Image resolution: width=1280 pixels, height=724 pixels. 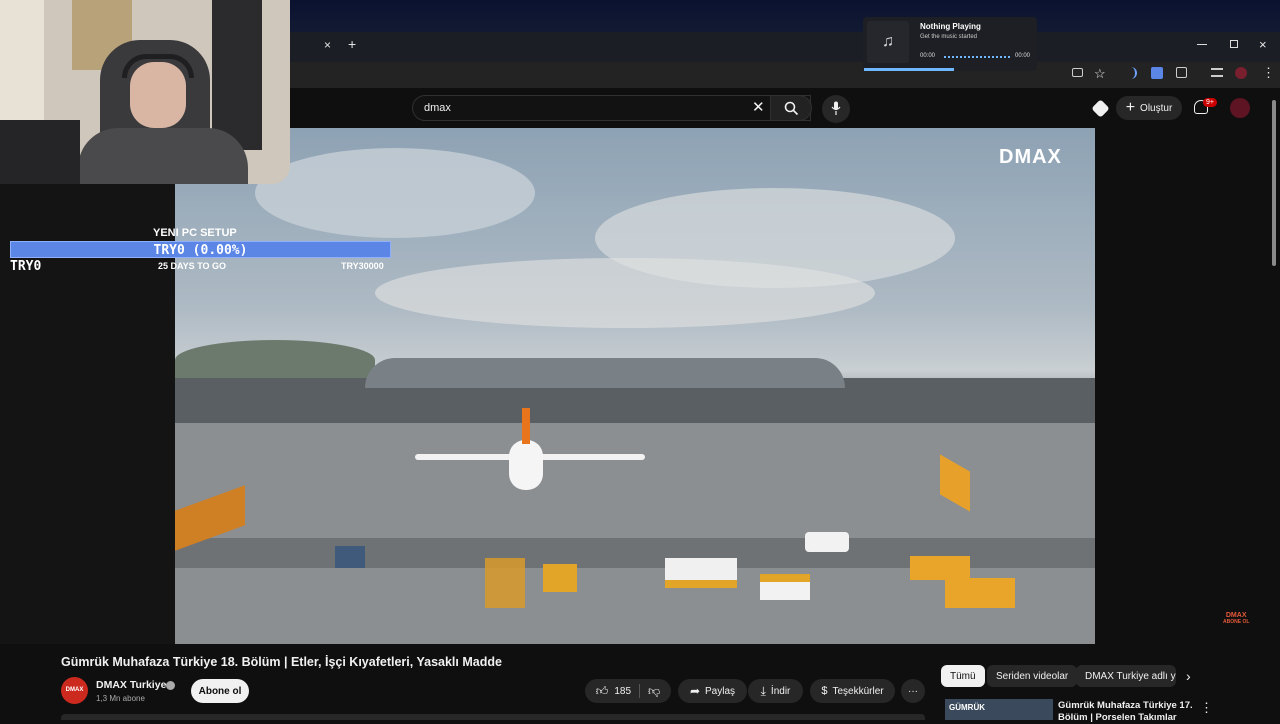 I want to click on desk-area, so click(x=40, y=152).